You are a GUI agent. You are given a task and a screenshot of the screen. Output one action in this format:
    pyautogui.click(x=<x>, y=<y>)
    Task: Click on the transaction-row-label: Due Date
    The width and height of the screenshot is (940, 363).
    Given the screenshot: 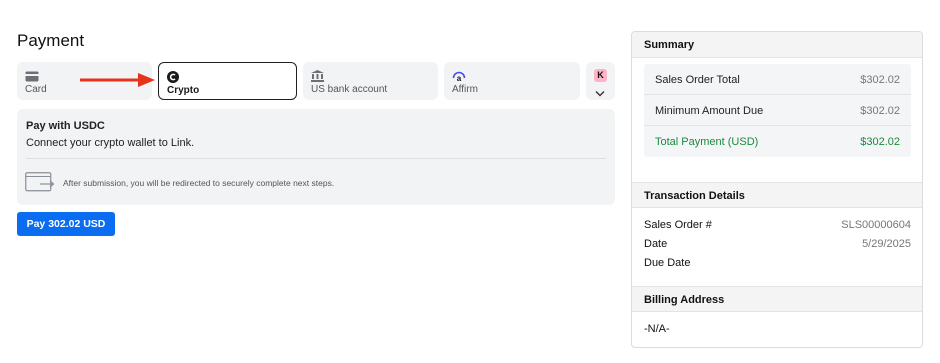 What is the action you would take?
    pyautogui.click(x=667, y=263)
    